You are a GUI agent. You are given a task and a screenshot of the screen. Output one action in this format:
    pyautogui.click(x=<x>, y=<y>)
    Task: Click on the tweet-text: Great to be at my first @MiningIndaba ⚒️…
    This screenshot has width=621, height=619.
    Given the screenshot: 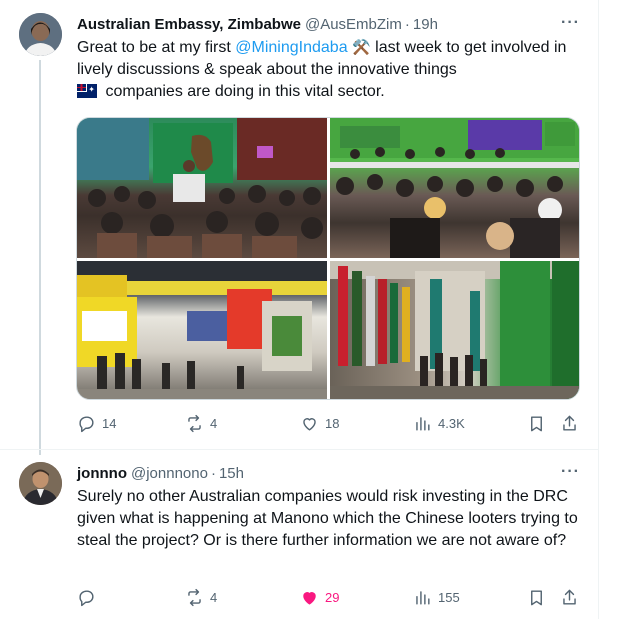 What is the action you would take?
    pyautogui.click(x=331, y=70)
    